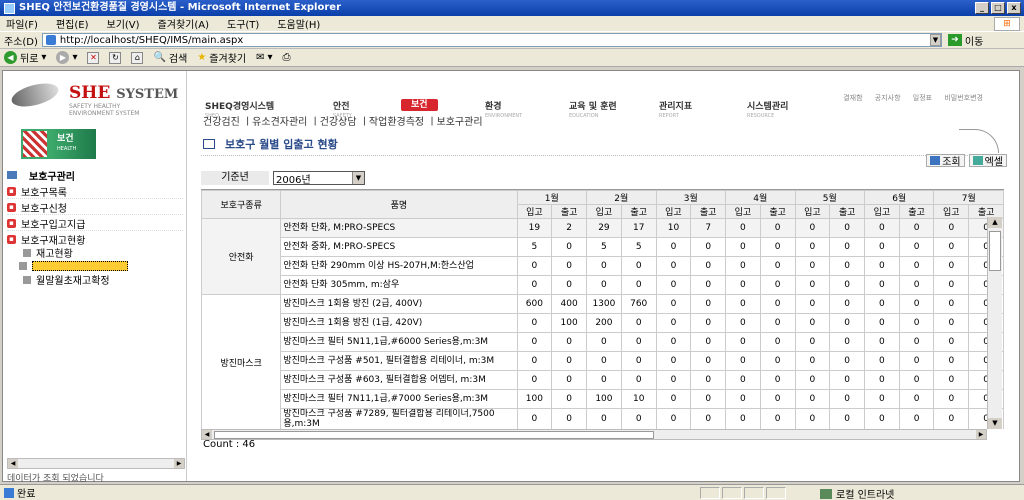  What do you see at coordinates (963, 98) in the screenshot?
I see `util-password: 비밀번호변경` at bounding box center [963, 98].